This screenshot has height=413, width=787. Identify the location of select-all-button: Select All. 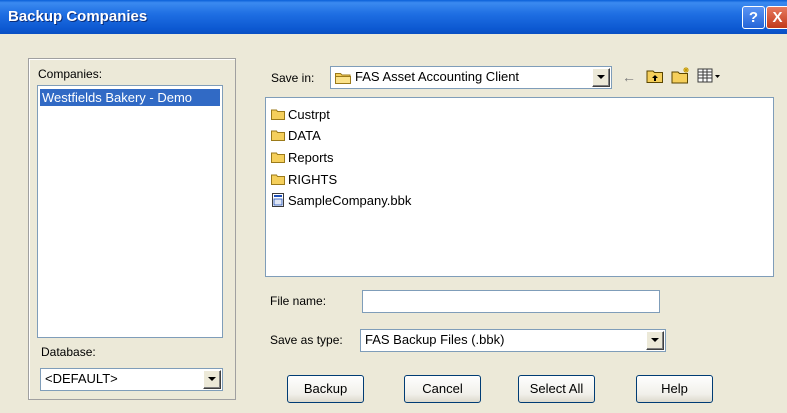
(556, 389).